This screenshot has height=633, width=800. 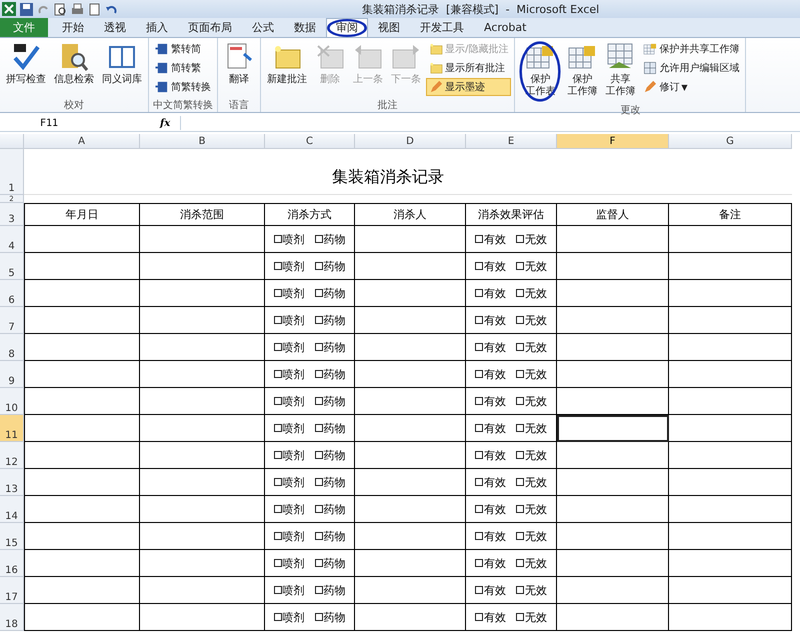 I want to click on column-header: F, so click(x=613, y=141).